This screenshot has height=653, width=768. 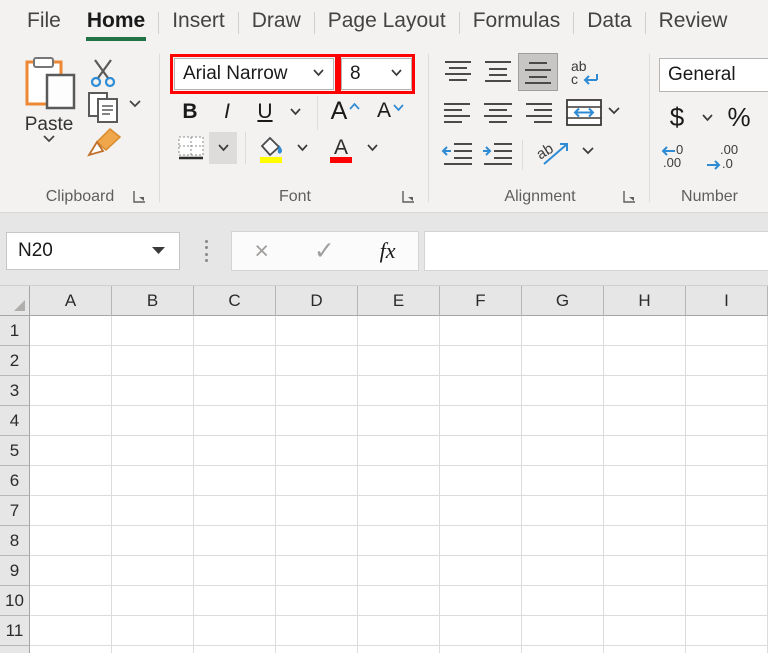 I want to click on cut-button, so click(x=103, y=74).